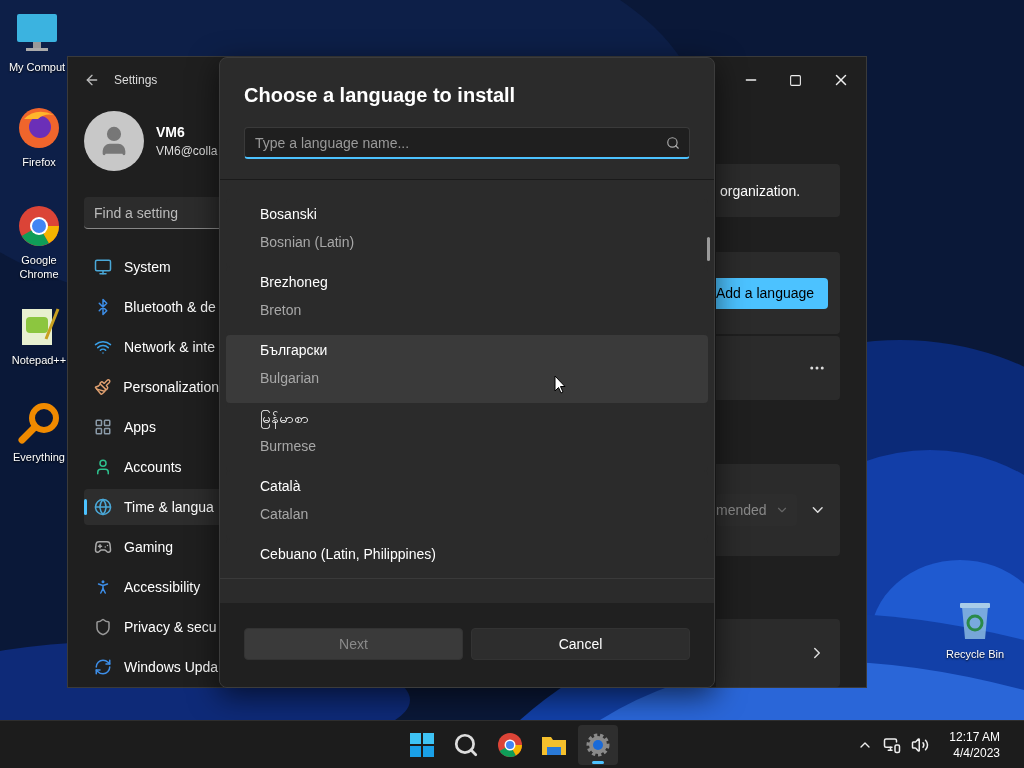 The height and width of the screenshot is (768, 1024). What do you see at coordinates (103, 347) in the screenshot?
I see `wifi-icon` at bounding box center [103, 347].